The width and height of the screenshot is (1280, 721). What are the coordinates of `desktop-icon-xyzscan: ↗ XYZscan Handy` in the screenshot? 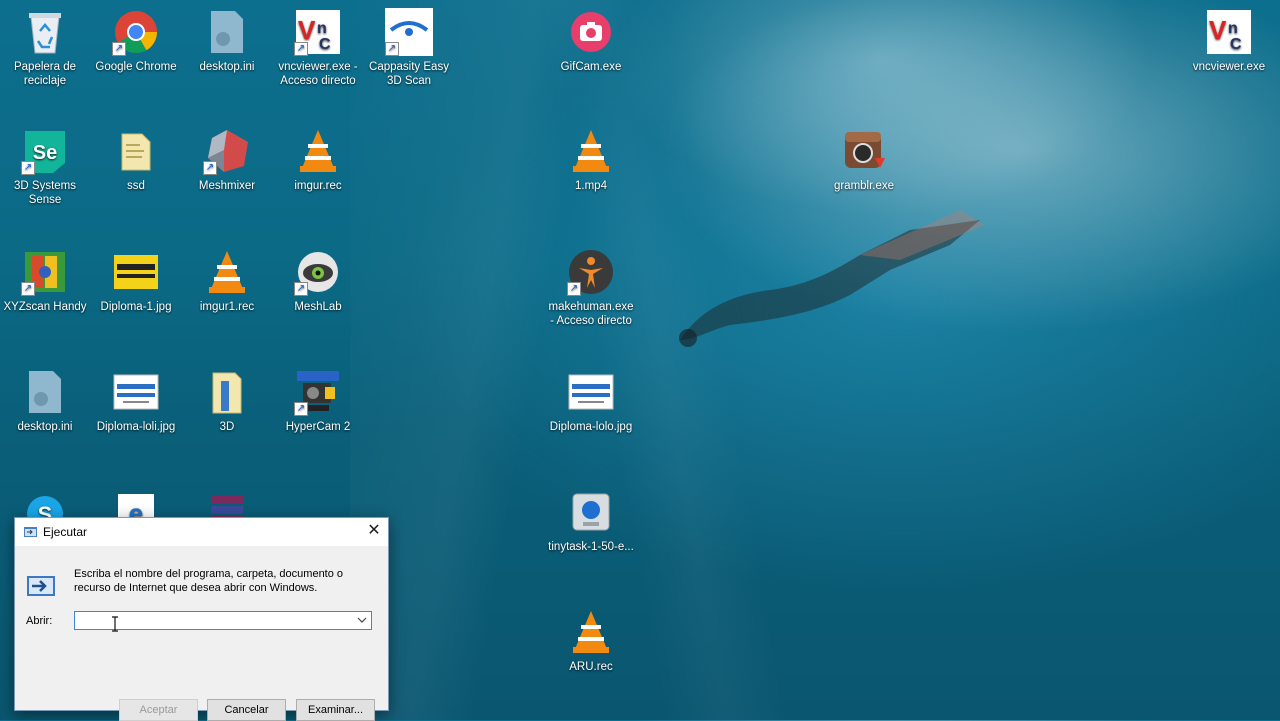 It's located at (45, 281).